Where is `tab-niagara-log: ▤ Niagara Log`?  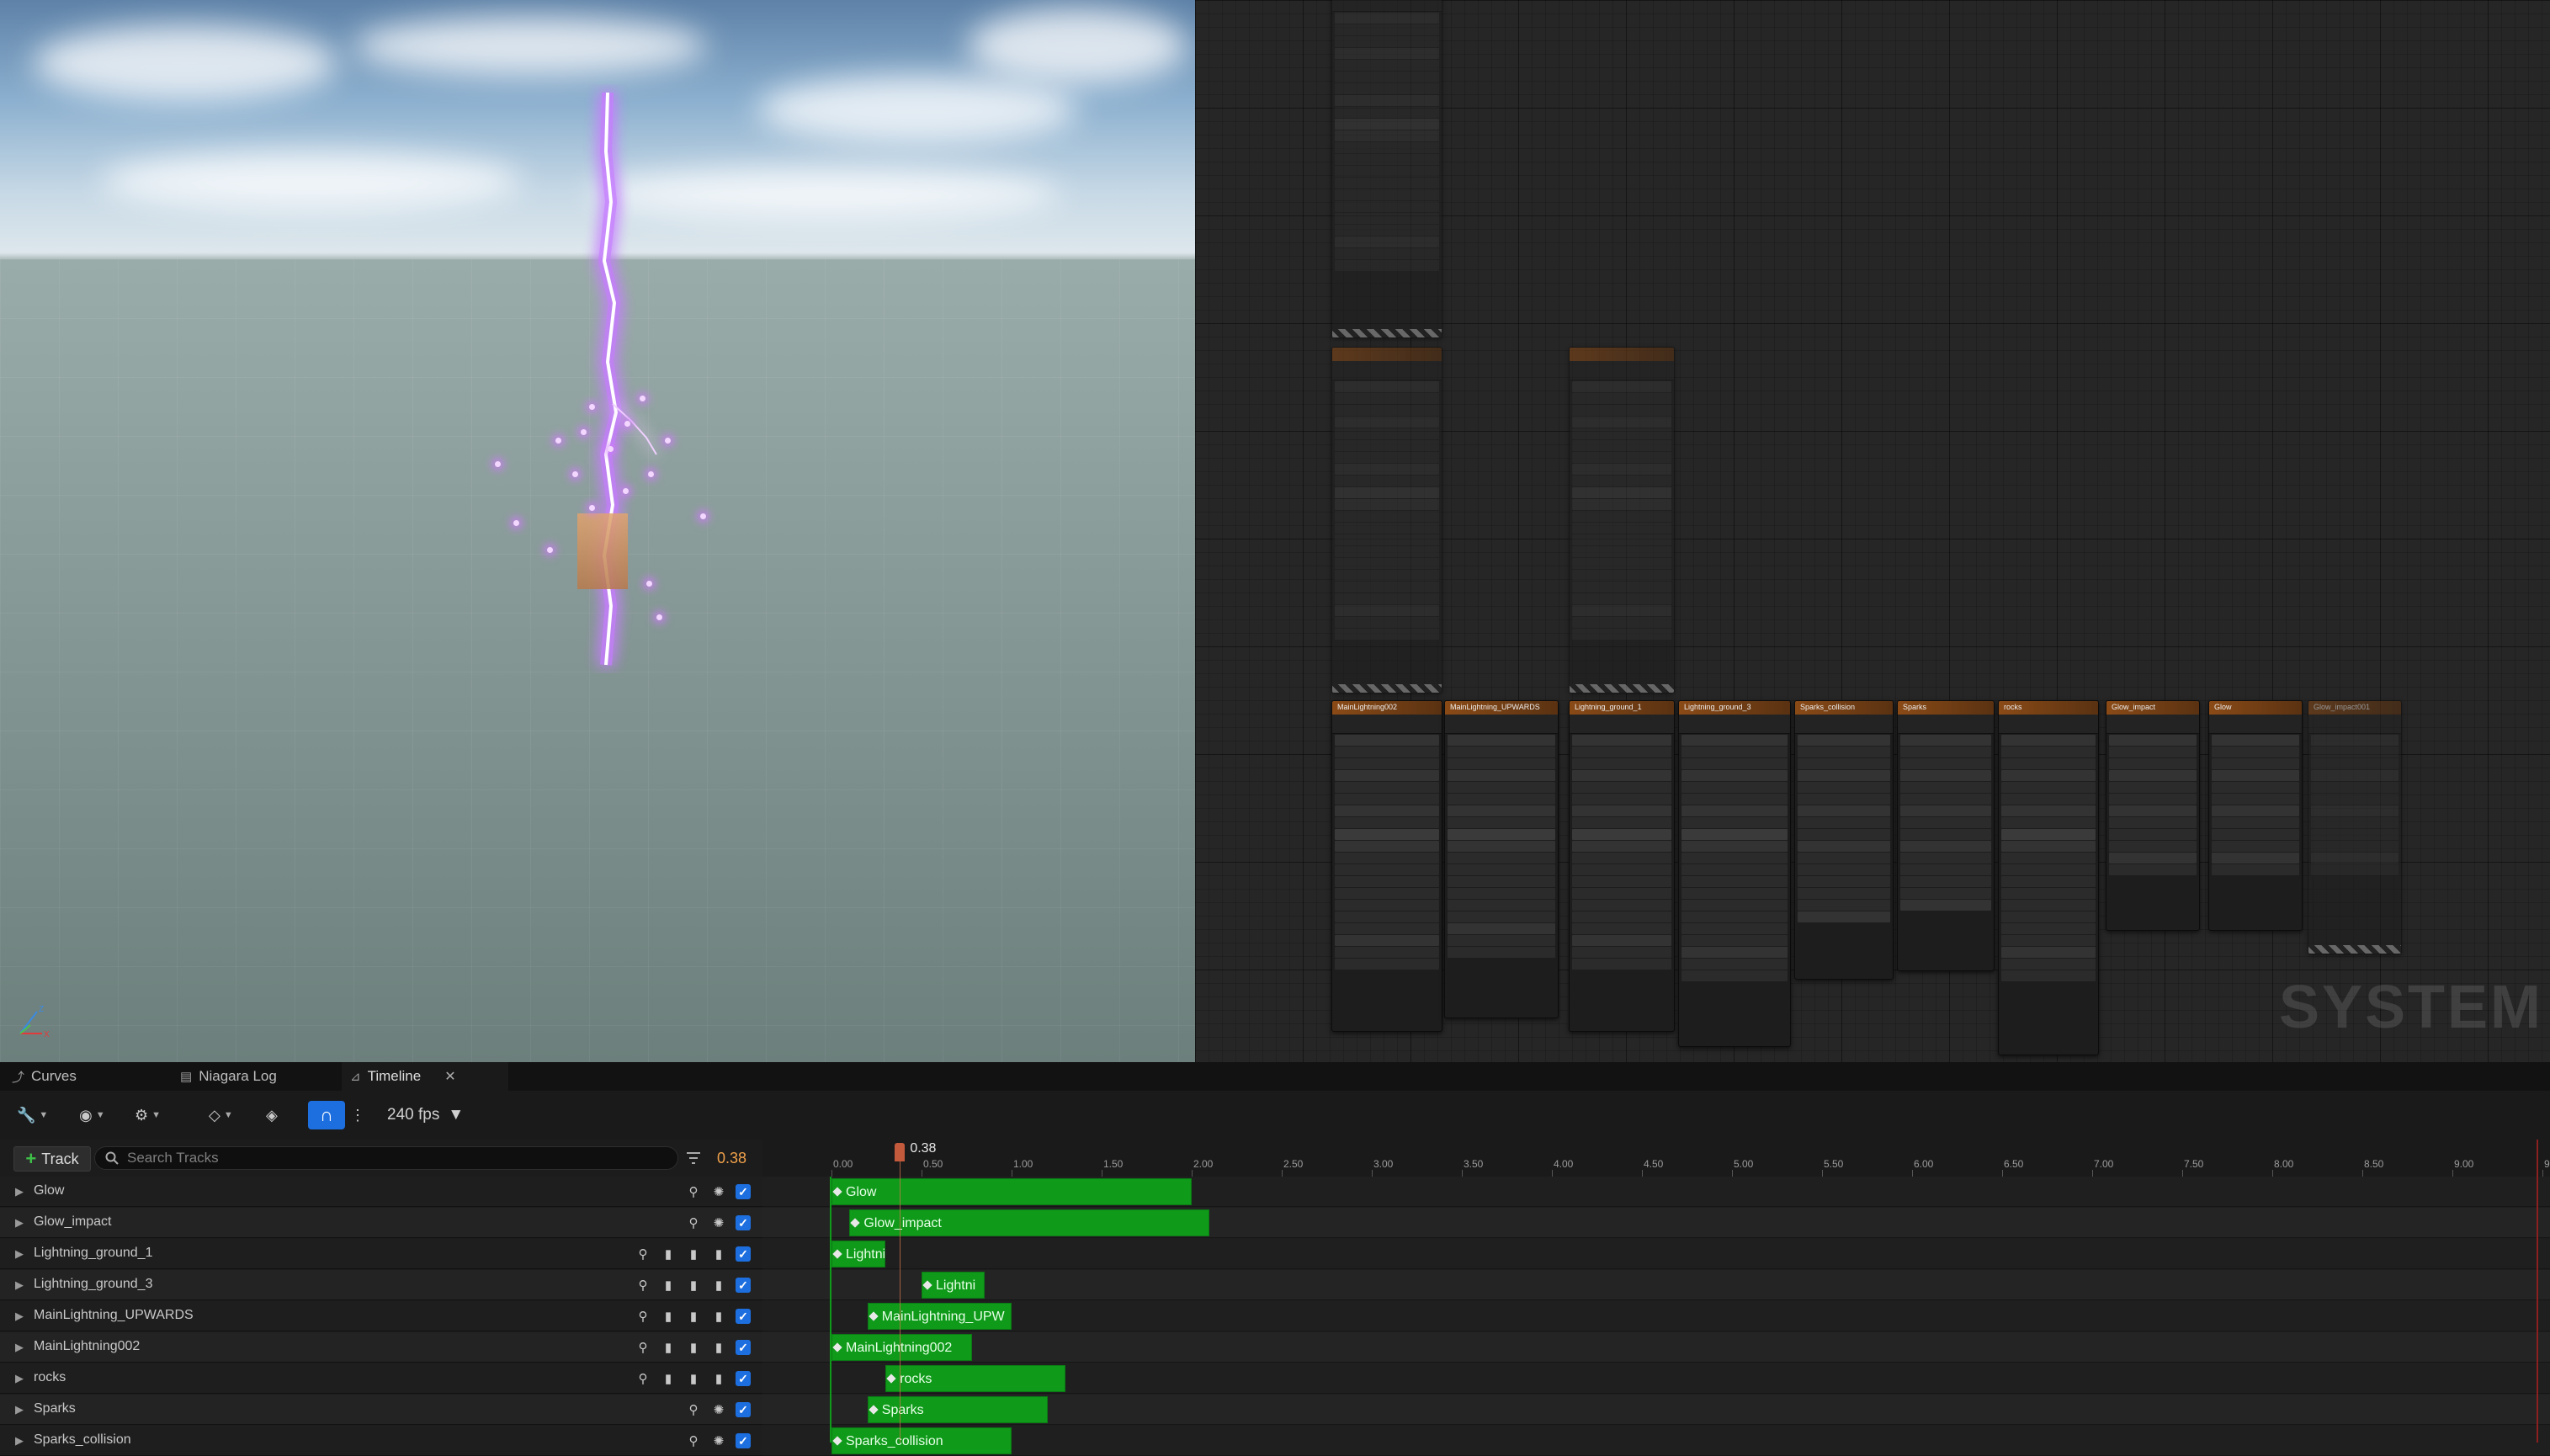 tab-niagara-log: ▤ Niagara Log is located at coordinates (228, 1076).